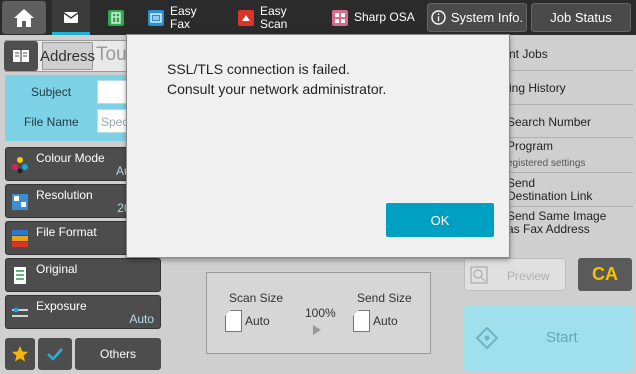  Describe the element at coordinates (479, 275) in the screenshot. I see `preview-icon` at that location.